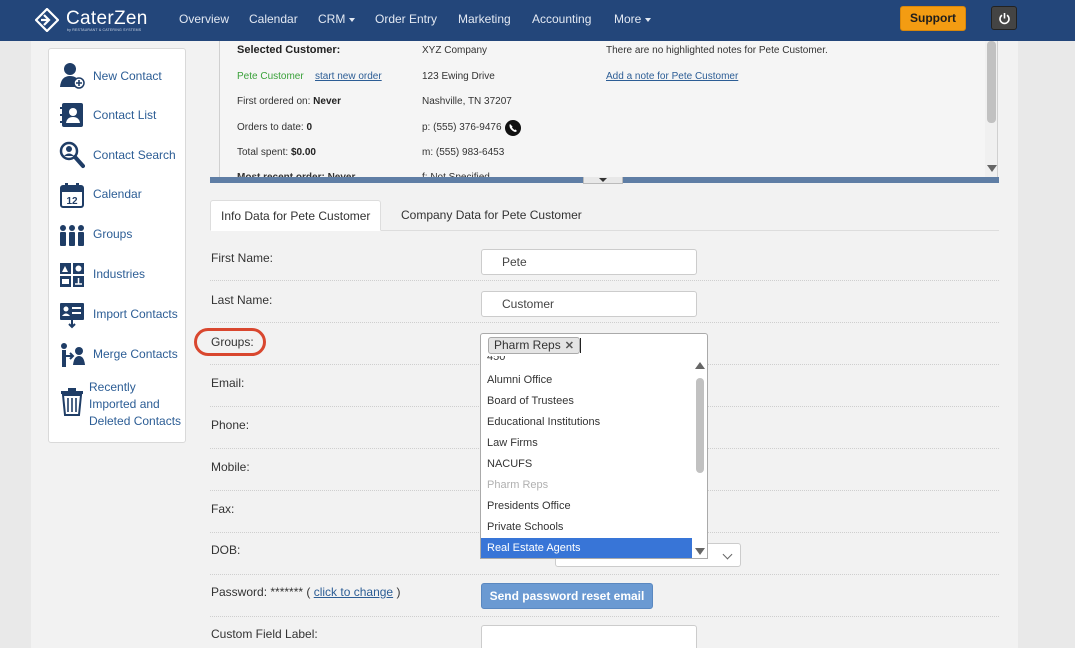 The image size is (1075, 648). I want to click on collapse-handle-icon, so click(603, 180).